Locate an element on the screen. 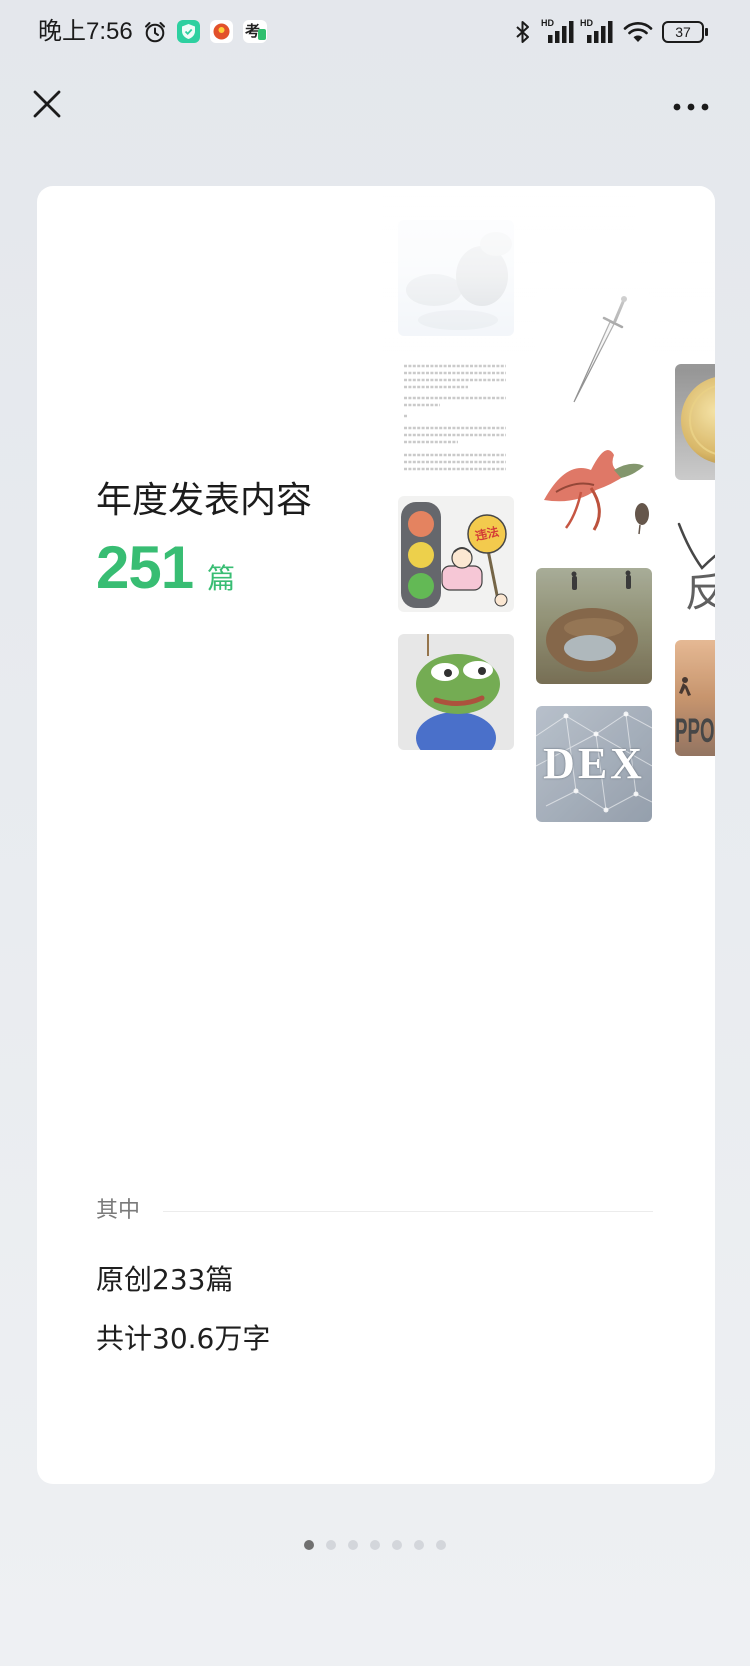  thumb-frog-cartoon is located at coordinates (456, 692).